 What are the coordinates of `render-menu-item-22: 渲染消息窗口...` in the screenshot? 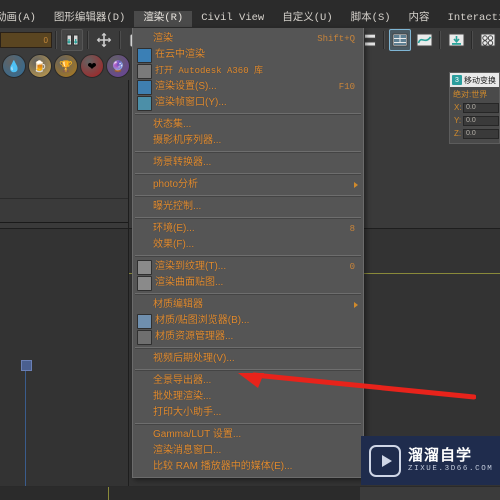 It's located at (248, 451).